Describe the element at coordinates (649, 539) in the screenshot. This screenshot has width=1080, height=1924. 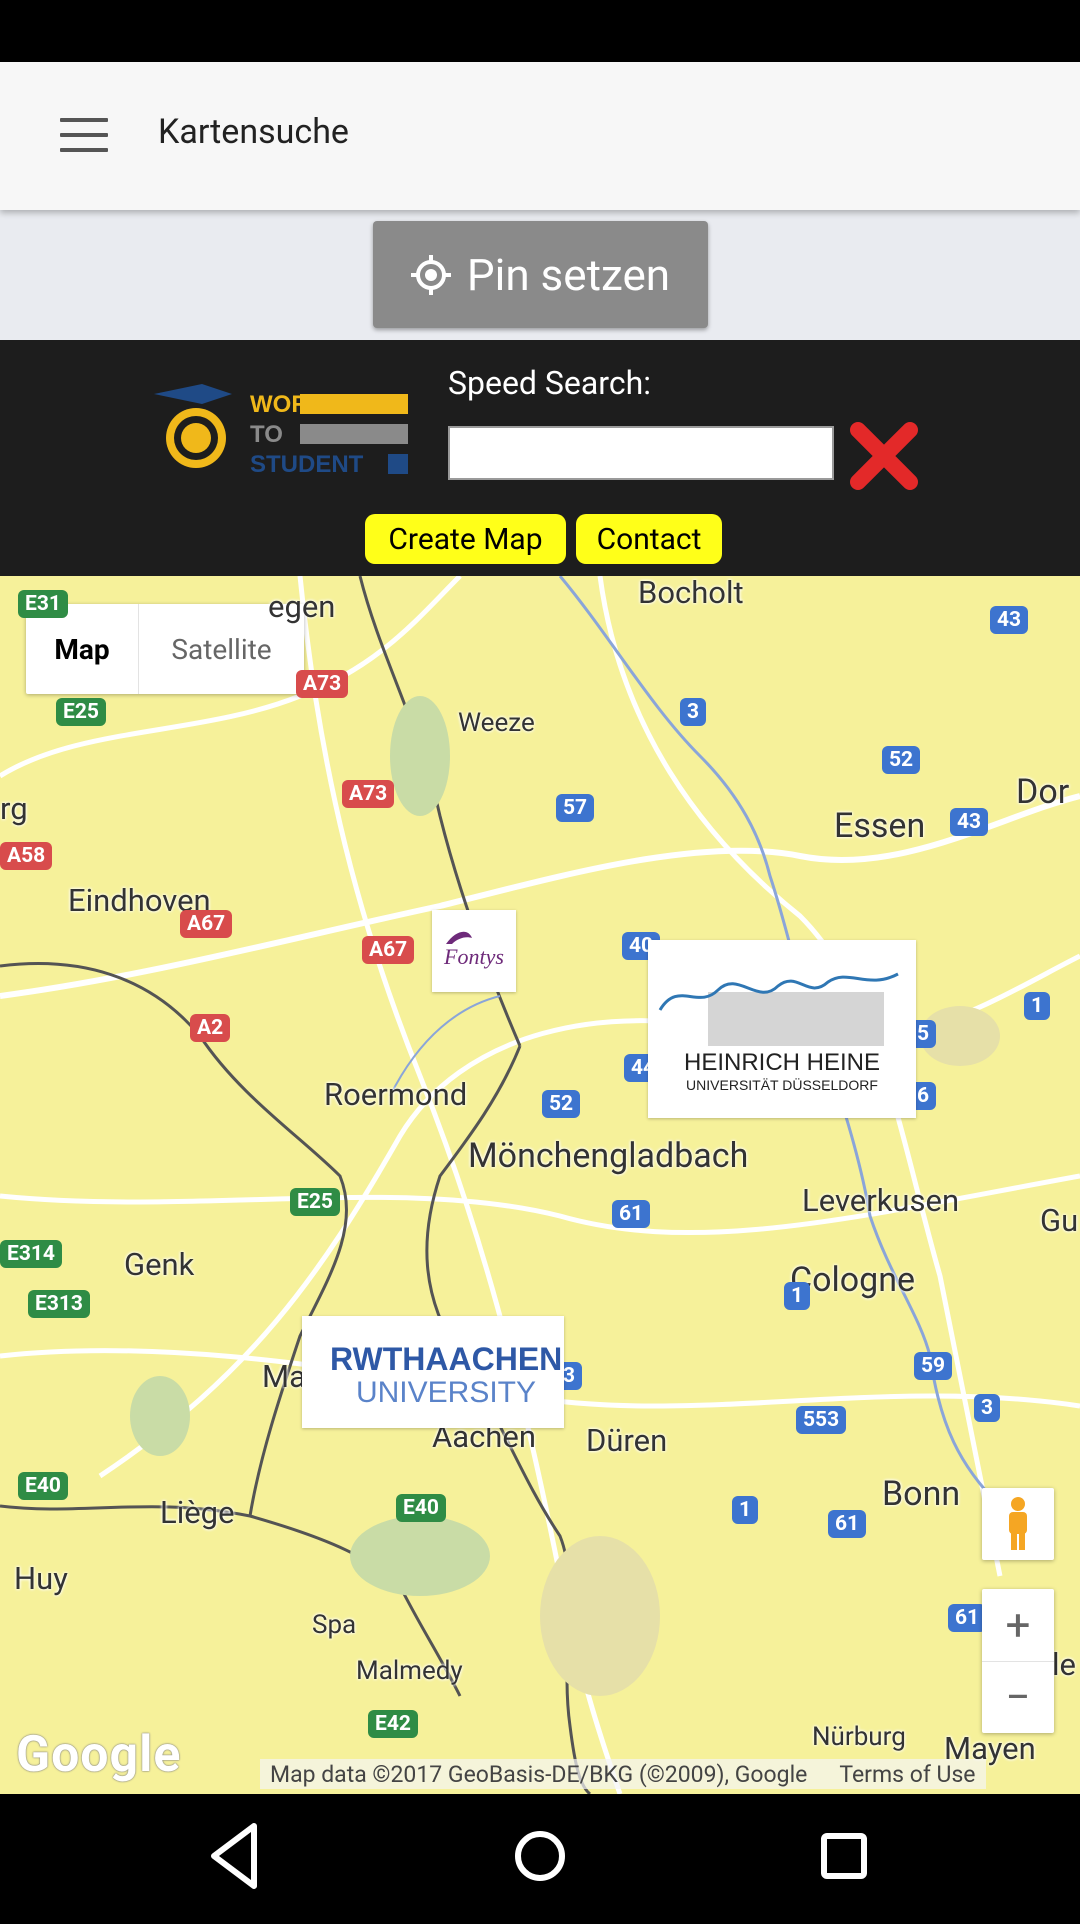
I see `contact-button: Contact` at that location.